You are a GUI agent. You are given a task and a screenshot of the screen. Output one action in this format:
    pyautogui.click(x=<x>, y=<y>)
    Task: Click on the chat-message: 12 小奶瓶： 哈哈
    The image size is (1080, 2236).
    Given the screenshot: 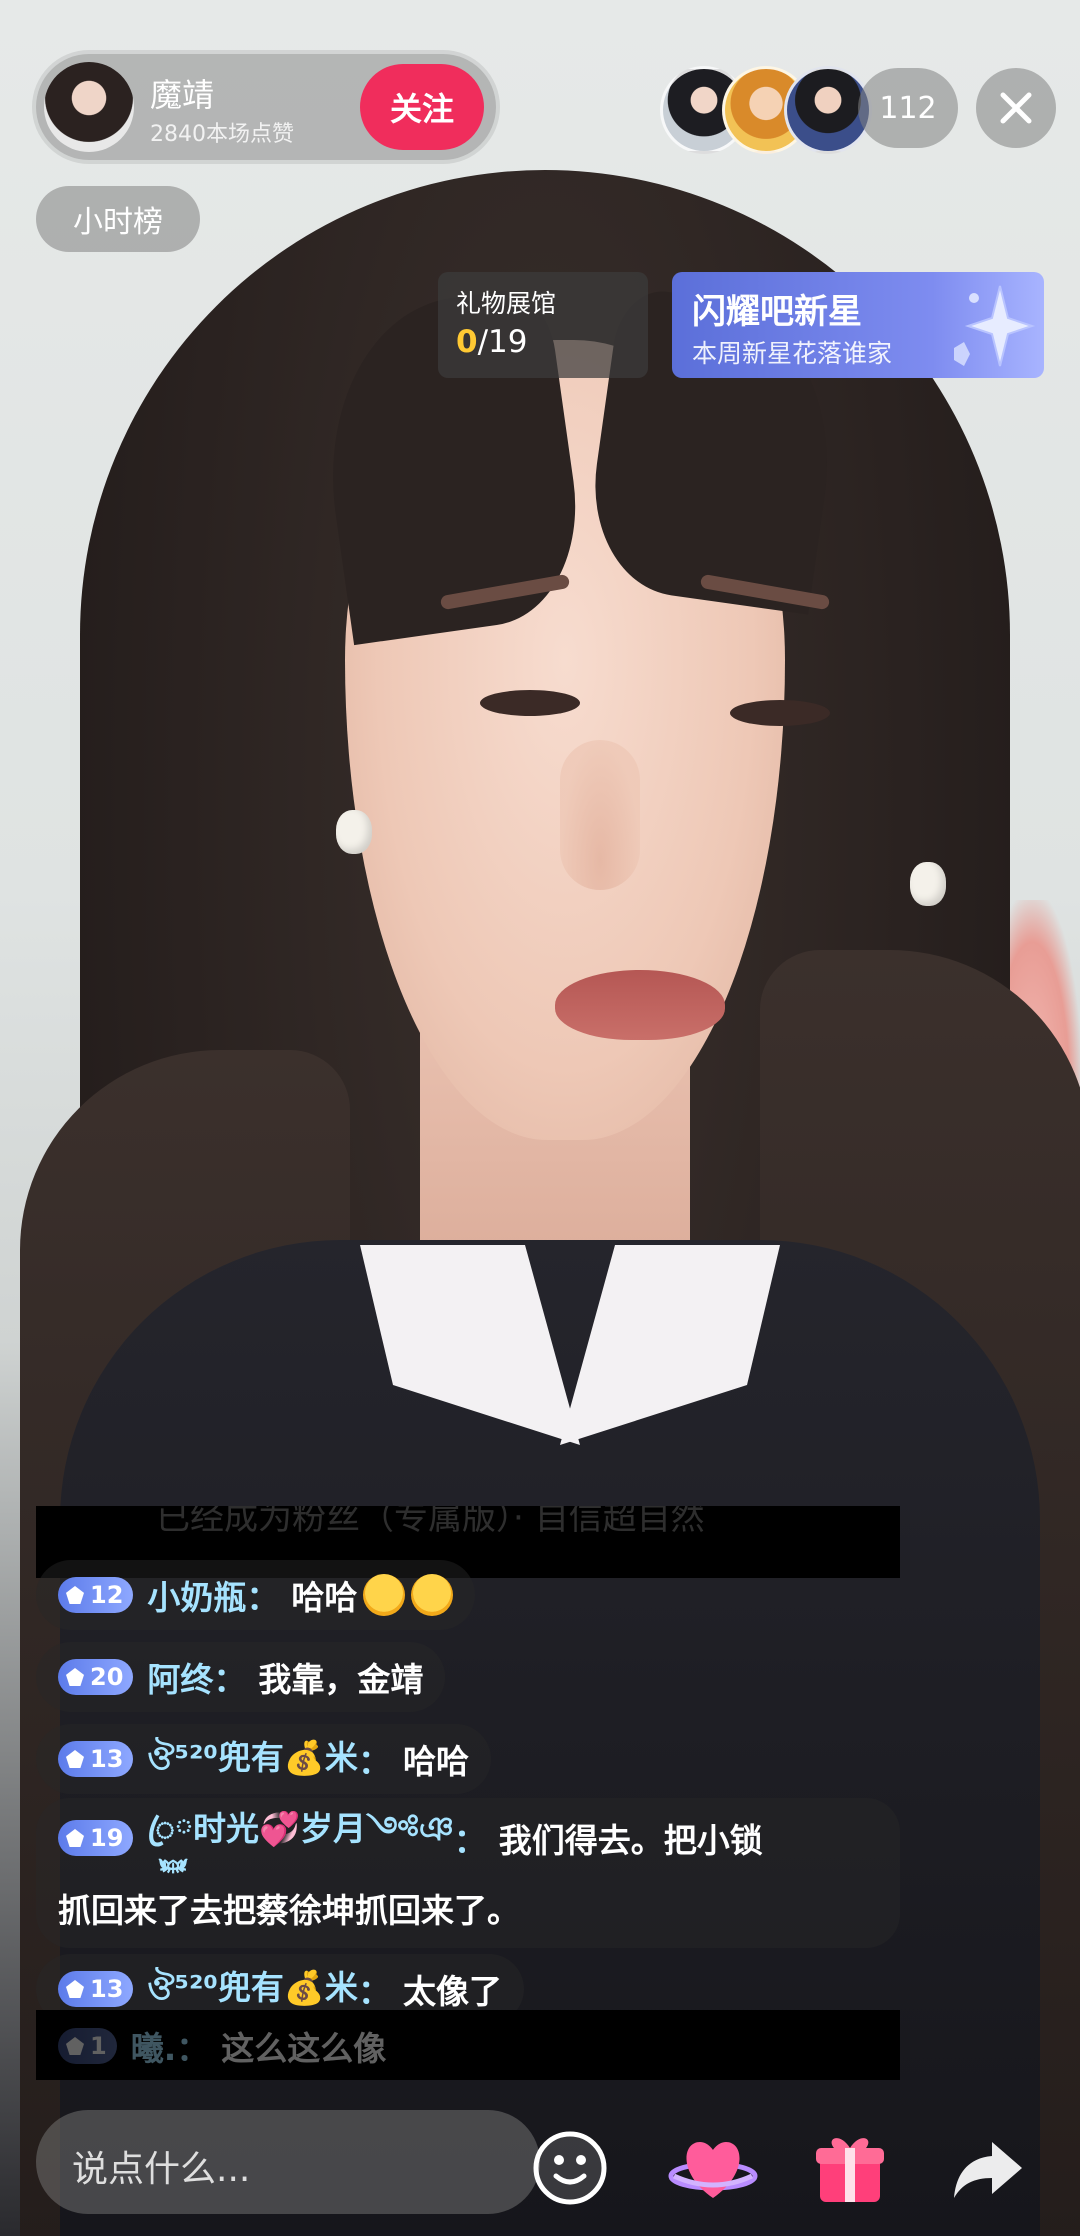 What is the action you would take?
    pyautogui.click(x=256, y=1595)
    